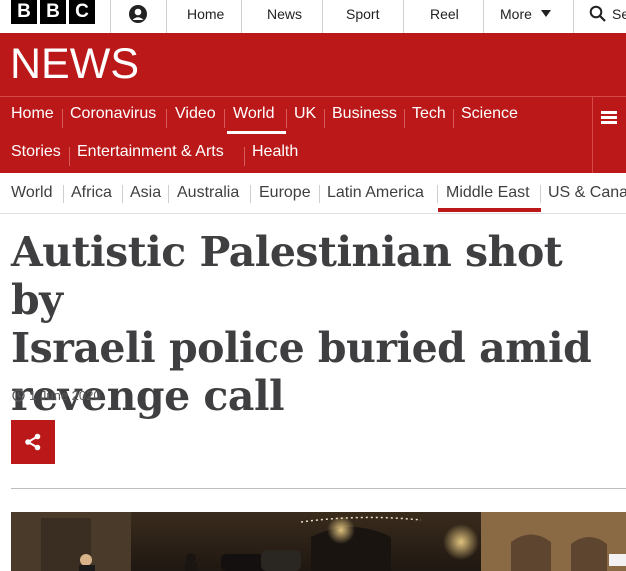 The width and height of the screenshot is (626, 571). What do you see at coordinates (489, 210) in the screenshot?
I see `active-subnav-underline` at bounding box center [489, 210].